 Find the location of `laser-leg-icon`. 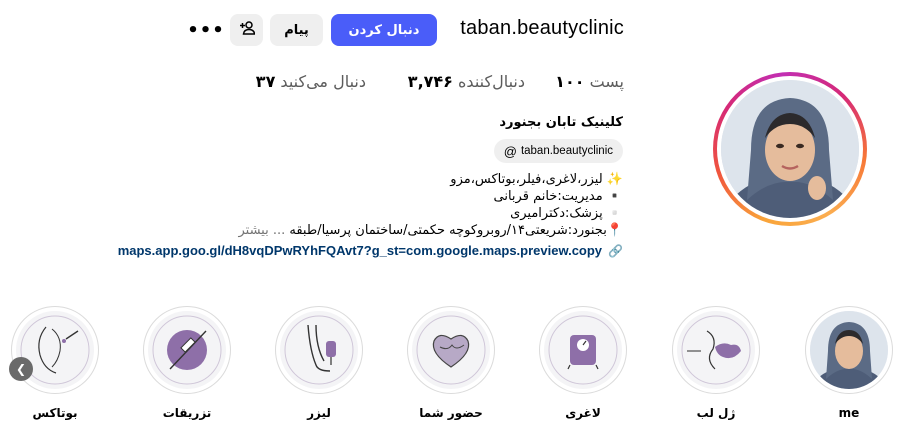

laser-leg-icon is located at coordinates (319, 350).